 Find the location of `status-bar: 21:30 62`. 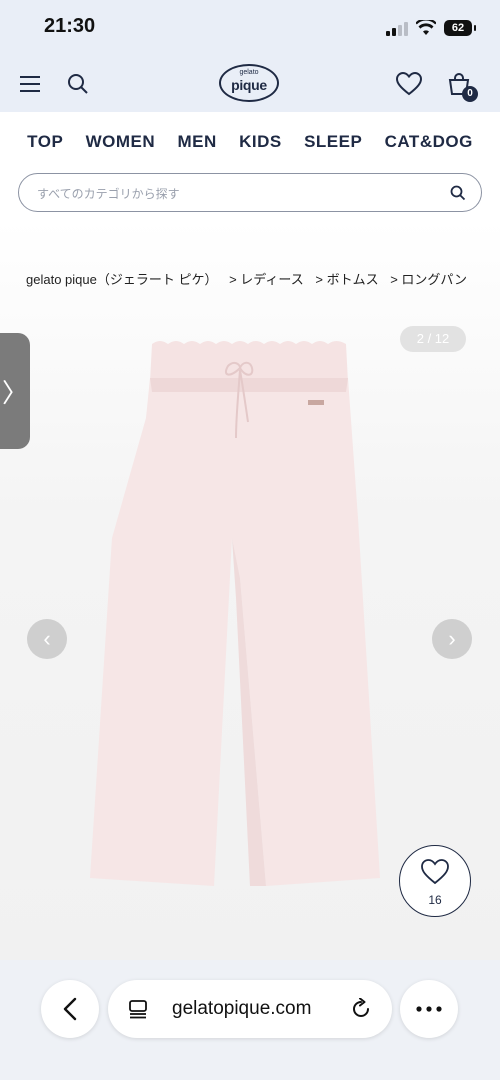

status-bar: 21:30 62 is located at coordinates (250, 28).